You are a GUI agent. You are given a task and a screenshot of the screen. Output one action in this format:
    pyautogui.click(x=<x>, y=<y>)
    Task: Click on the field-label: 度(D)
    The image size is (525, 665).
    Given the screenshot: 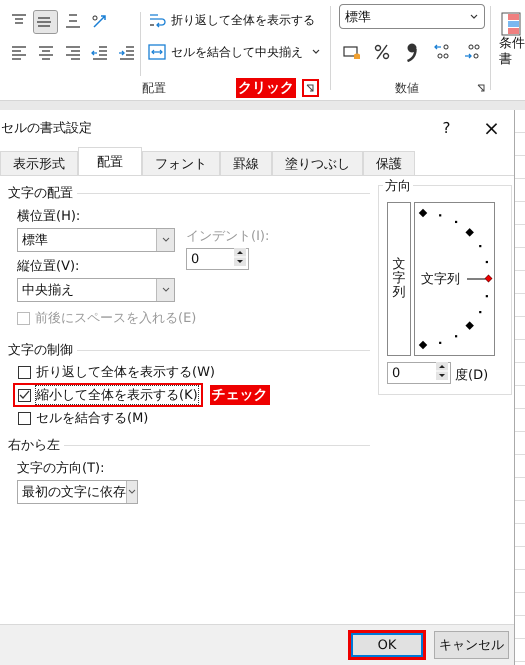 What is the action you would take?
    pyautogui.click(x=471, y=376)
    